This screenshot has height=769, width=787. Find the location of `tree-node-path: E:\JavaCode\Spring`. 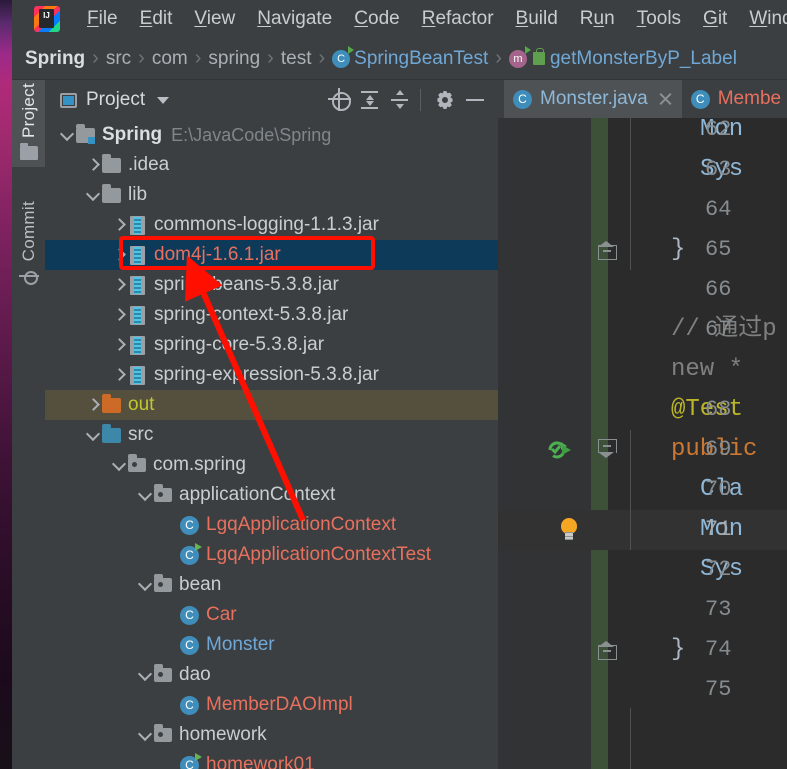

tree-node-path: E:\JavaCode\Spring is located at coordinates (251, 134).